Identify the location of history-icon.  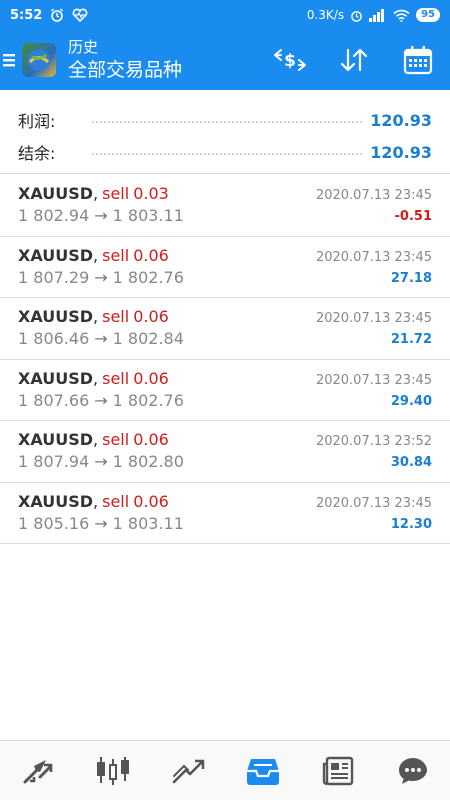
(262, 771).